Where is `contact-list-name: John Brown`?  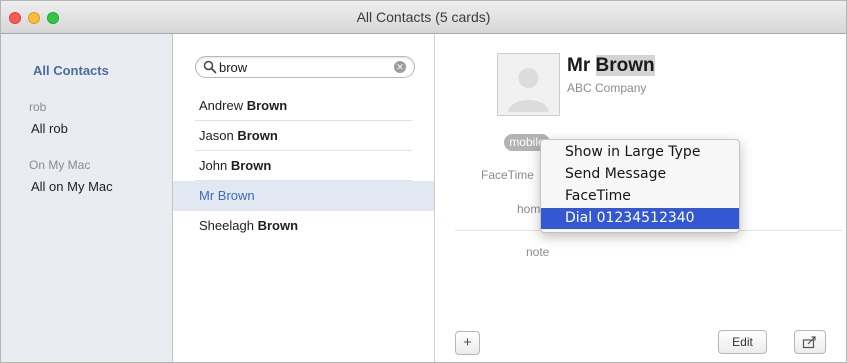 contact-list-name: John Brown is located at coordinates (235, 165).